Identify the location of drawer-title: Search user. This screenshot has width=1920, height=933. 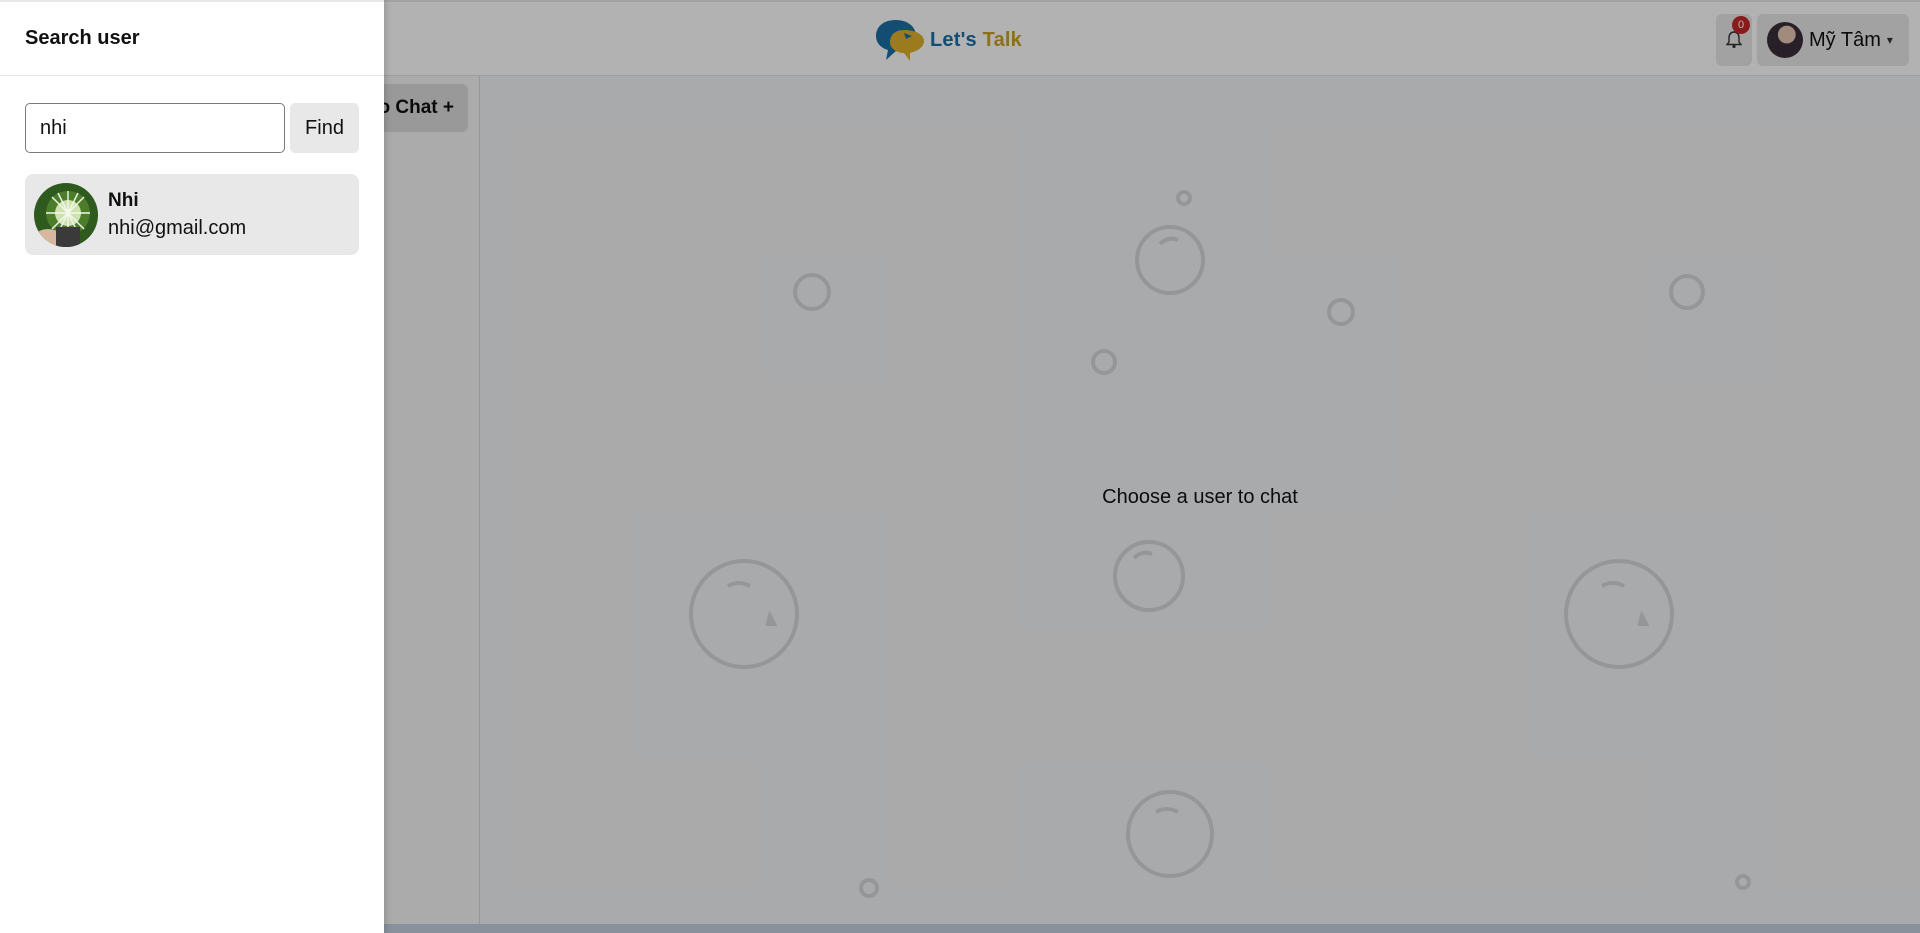
(82, 38).